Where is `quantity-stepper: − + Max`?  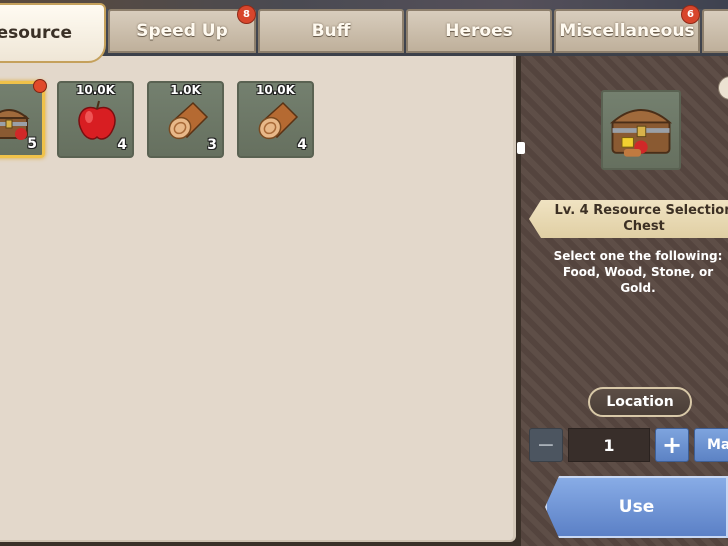
quantity-stepper: − + Max is located at coordinates (624, 446).